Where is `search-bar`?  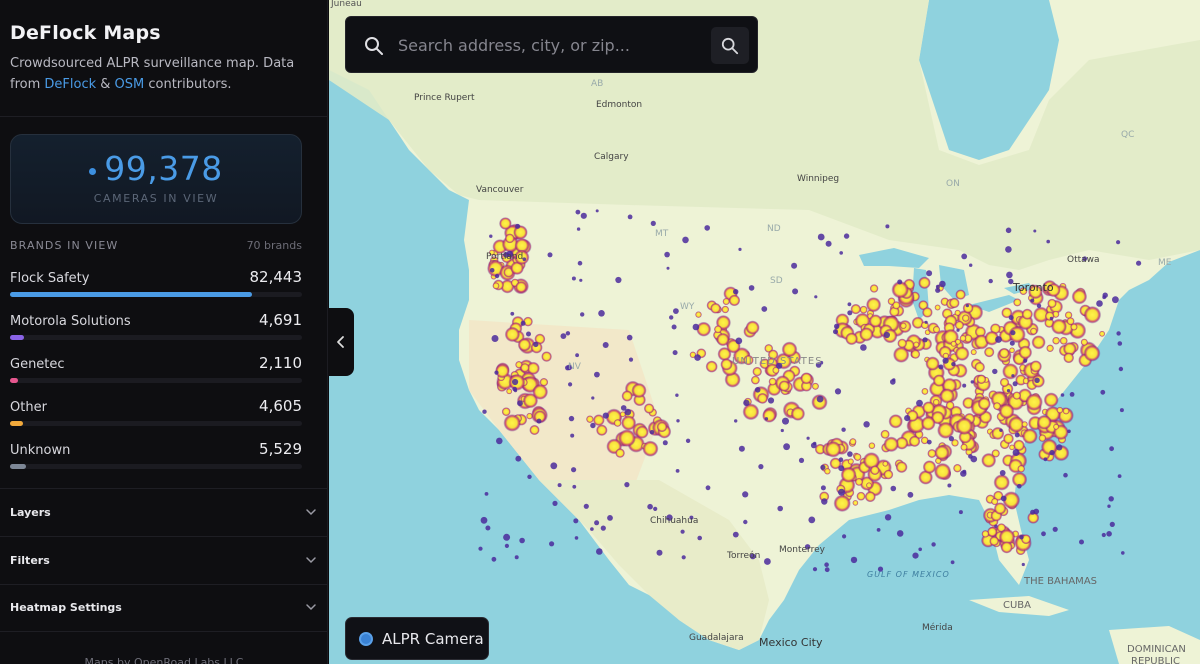
search-bar is located at coordinates (551, 44).